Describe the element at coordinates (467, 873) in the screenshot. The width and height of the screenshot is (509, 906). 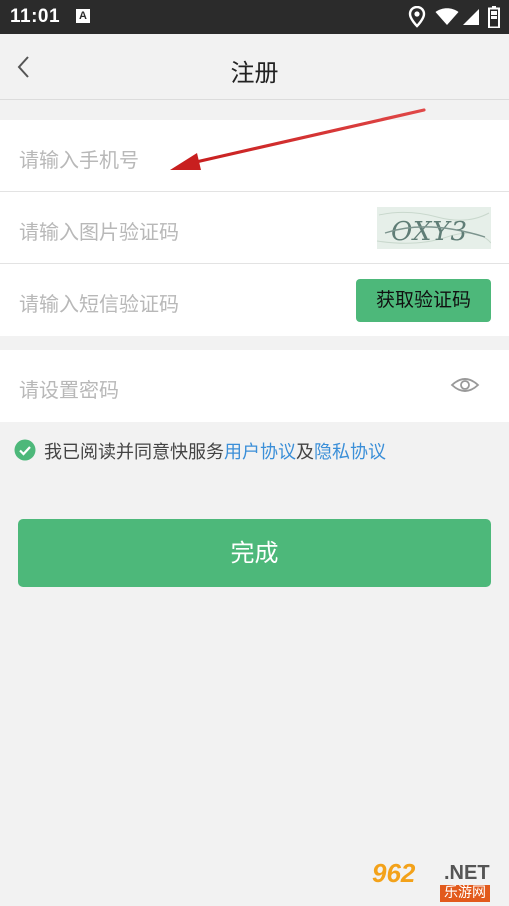
I see `watermark-suffix: .NET` at that location.